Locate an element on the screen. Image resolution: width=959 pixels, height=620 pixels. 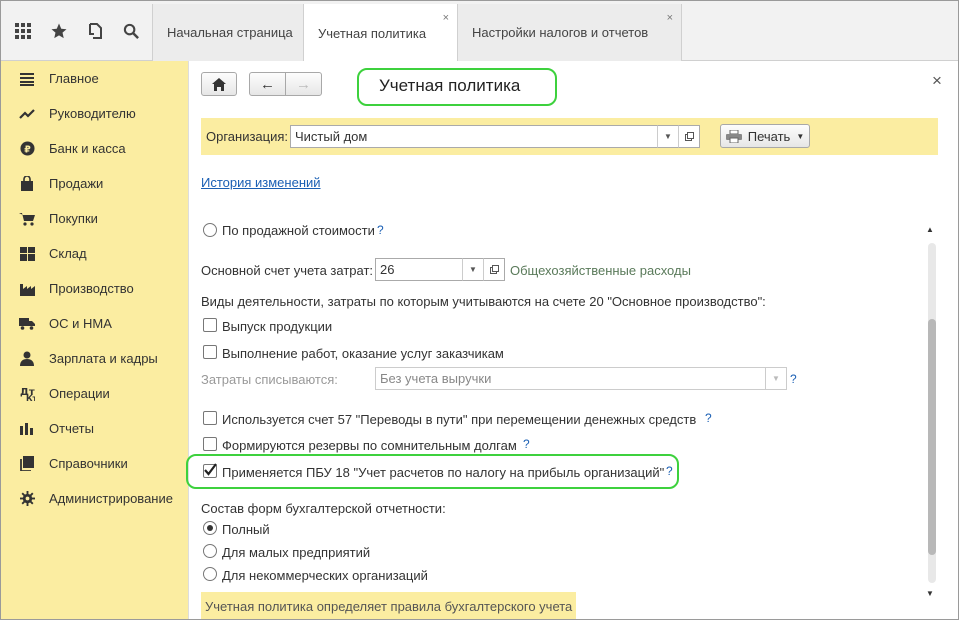
factory-icon is located at coordinates (27, 289).